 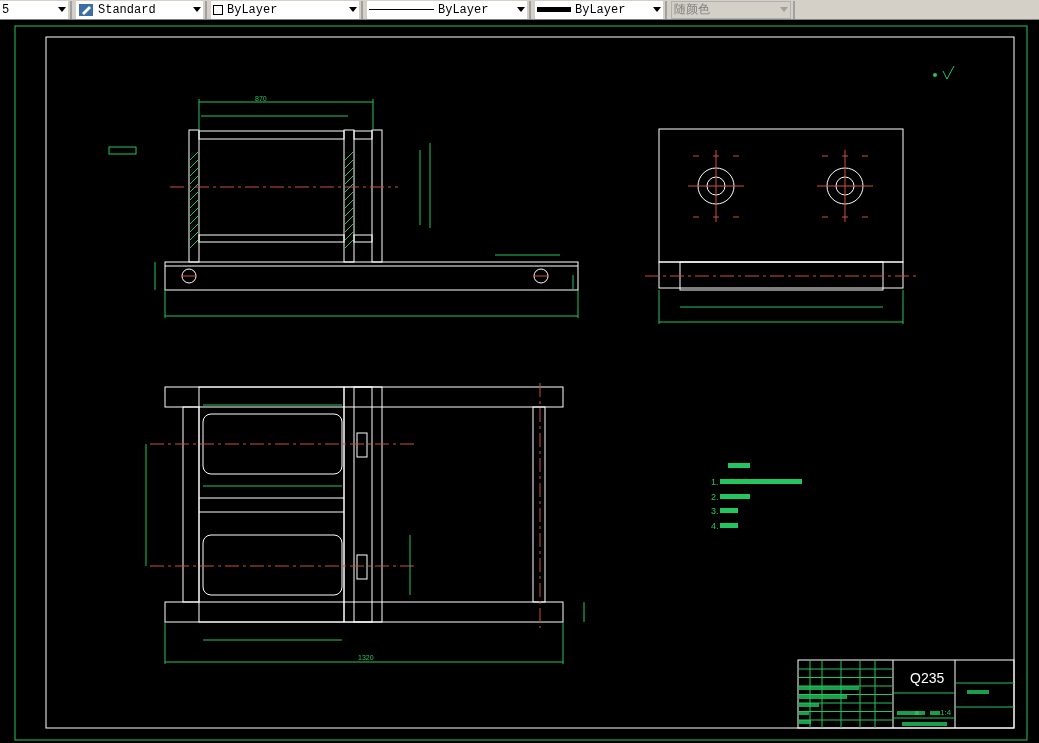 I want to click on line-weight-icon, so click(x=554, y=9).